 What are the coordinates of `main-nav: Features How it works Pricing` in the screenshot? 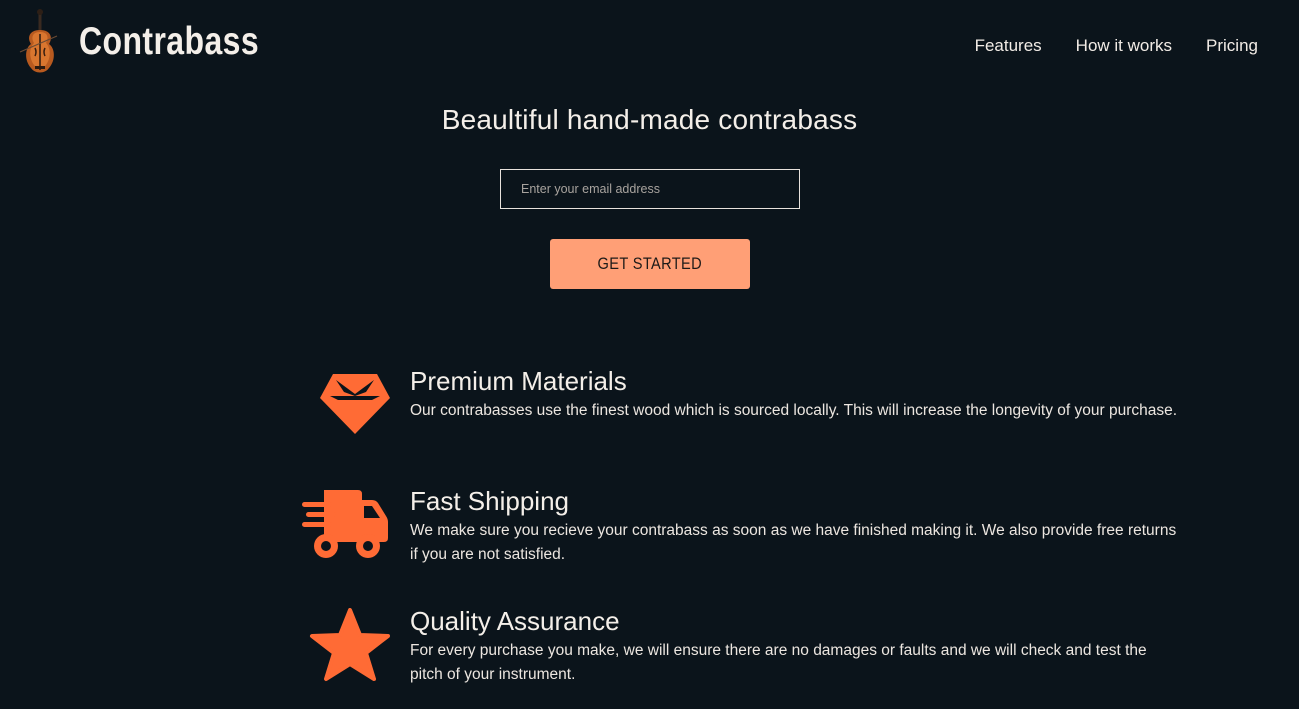 It's located at (1116, 46).